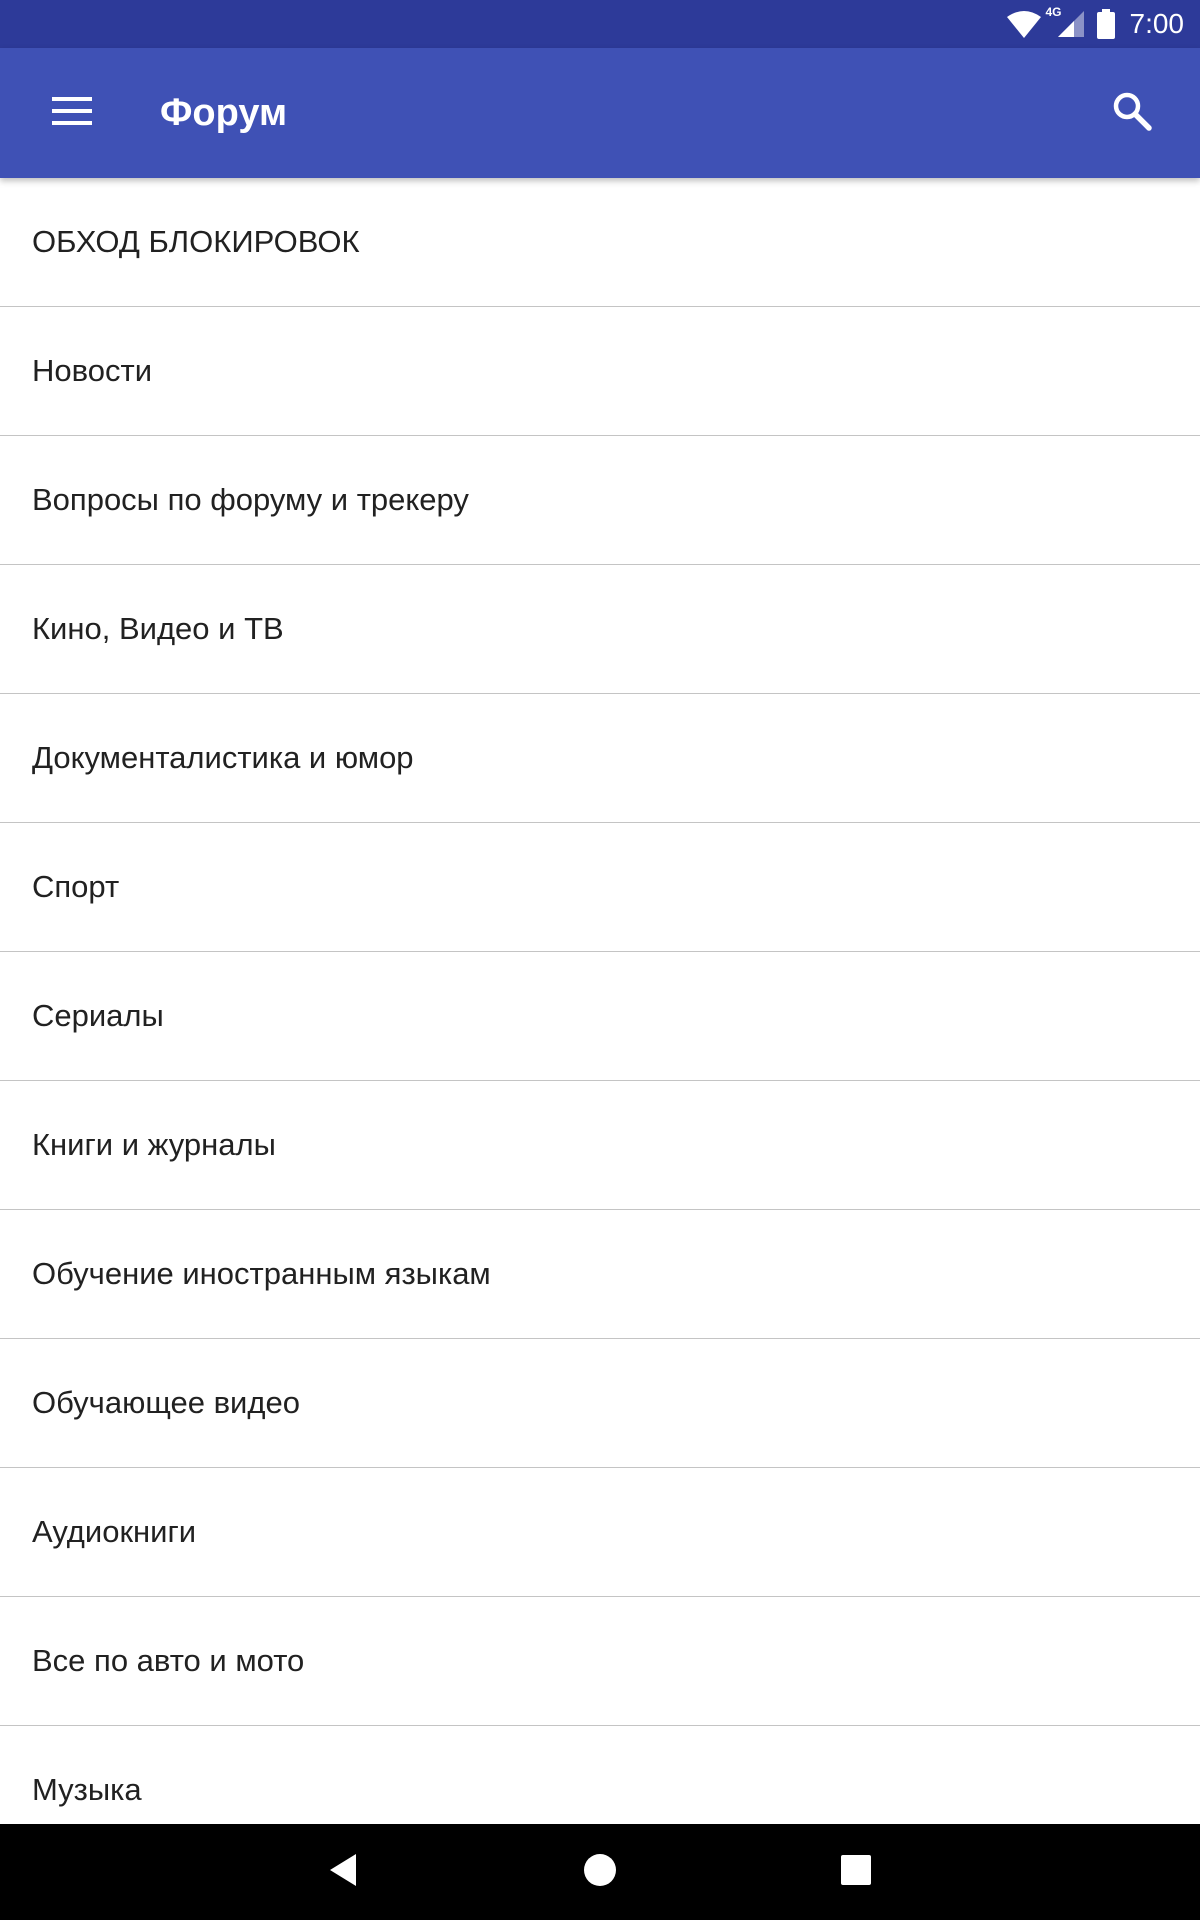  What do you see at coordinates (261, 1273) in the screenshot?
I see `list-item-label: Обучение иностранным языкам` at bounding box center [261, 1273].